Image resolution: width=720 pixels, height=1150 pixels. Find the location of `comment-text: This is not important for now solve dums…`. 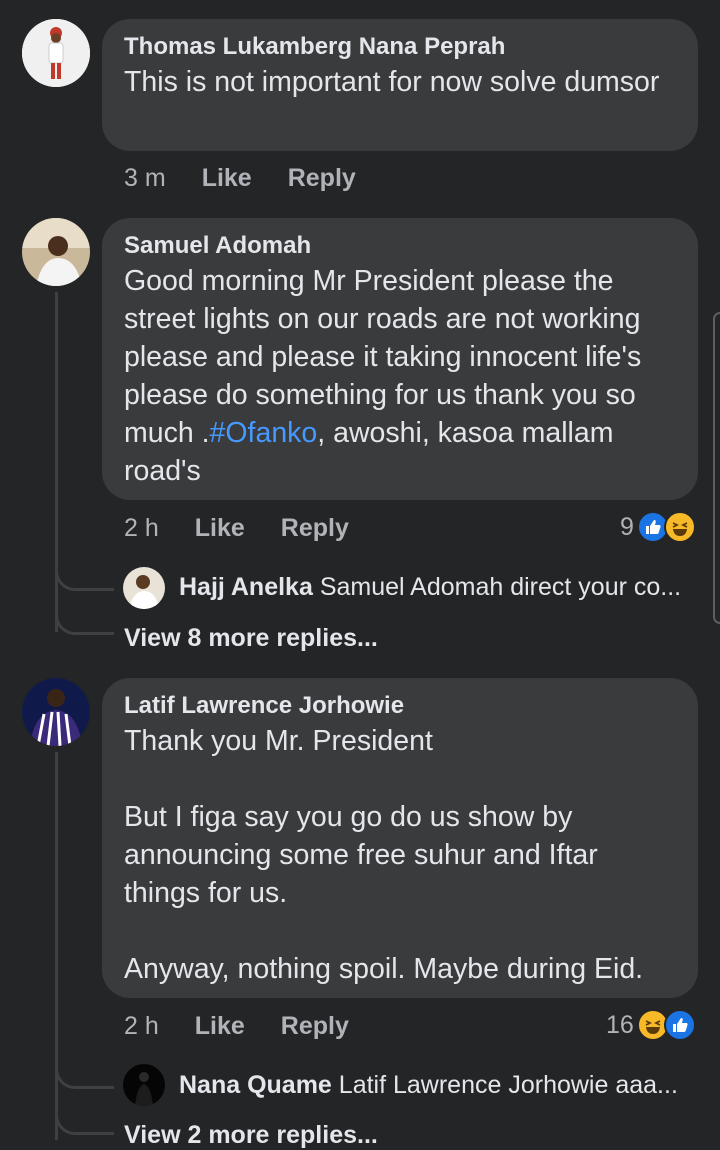

comment-text: This is not important for now solve dums… is located at coordinates (392, 82).